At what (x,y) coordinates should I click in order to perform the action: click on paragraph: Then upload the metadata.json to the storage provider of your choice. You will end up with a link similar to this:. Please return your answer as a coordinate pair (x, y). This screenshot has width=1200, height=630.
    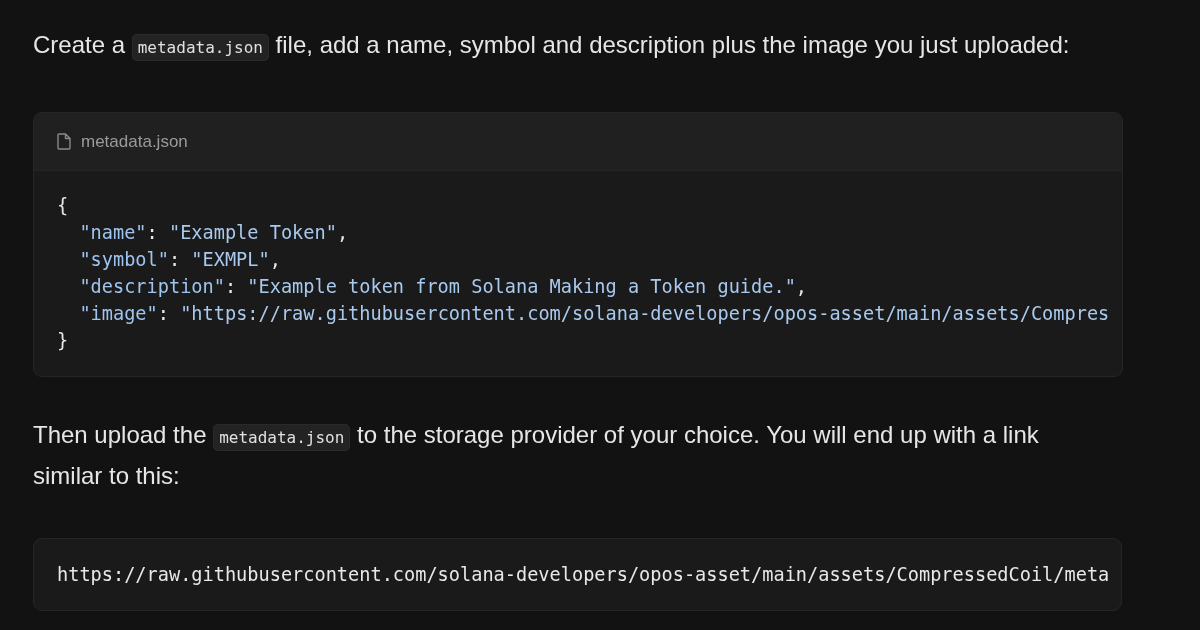
    Looking at the image, I should click on (536, 455).